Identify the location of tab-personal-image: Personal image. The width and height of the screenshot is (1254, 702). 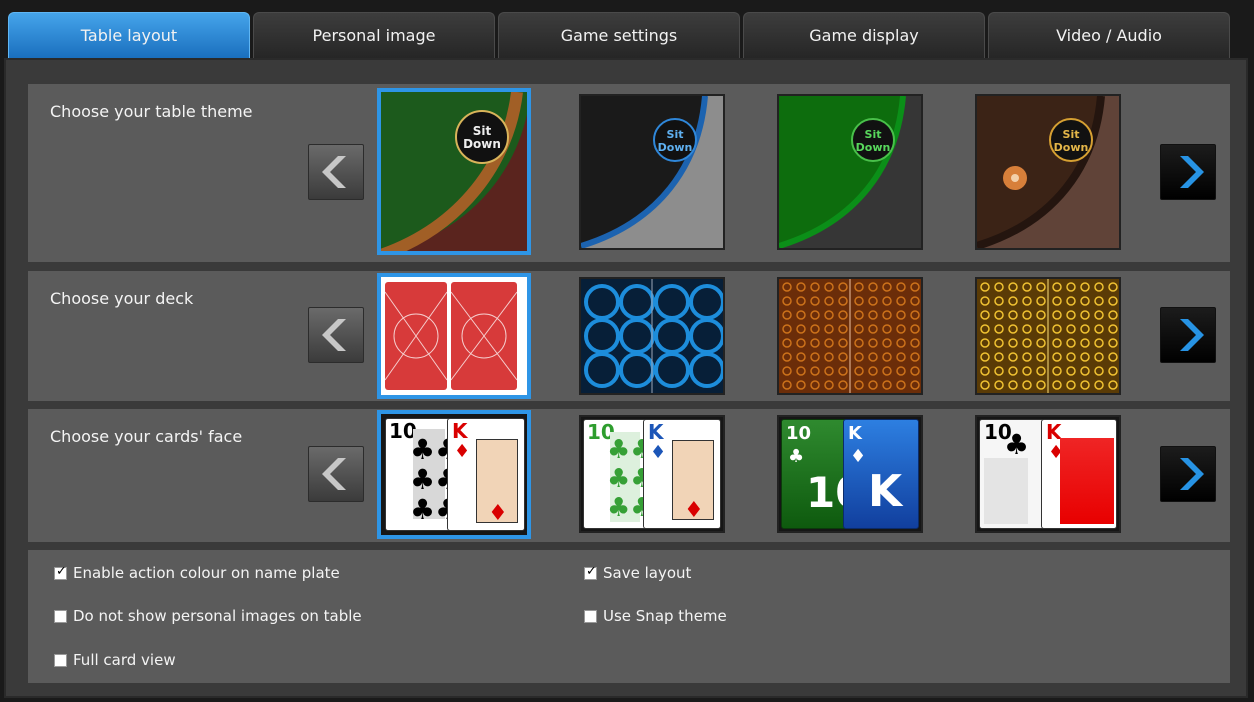
(374, 35).